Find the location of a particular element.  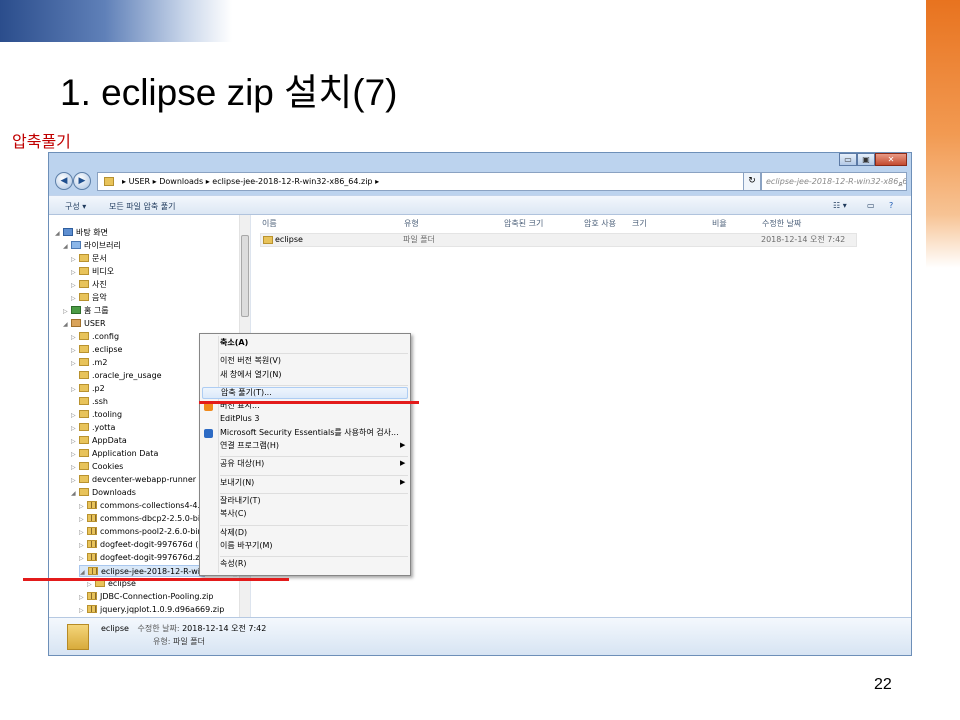

tree-item: ▷ JDBC-Connection-Pooling.zip is located at coordinates (146, 597).